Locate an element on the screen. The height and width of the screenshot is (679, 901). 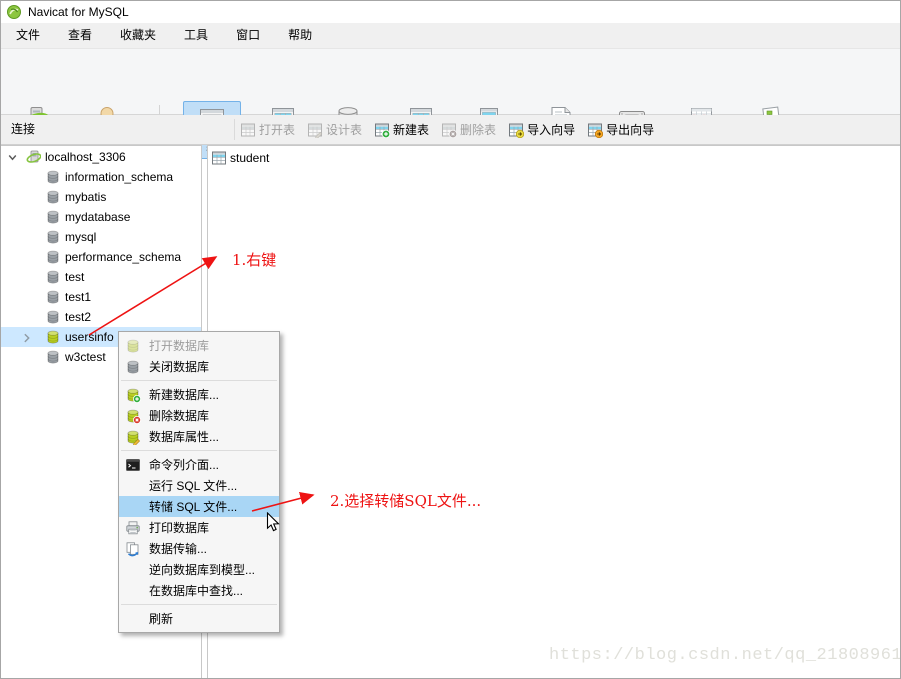
tree-item-localhost-3306: localhost_3306 is located at coordinates (101, 157).